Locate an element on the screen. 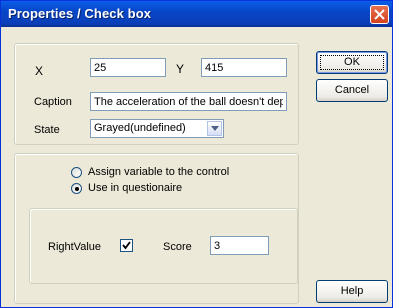 The height and width of the screenshot is (308, 393). window-title: Properties / Check box is located at coordinates (80, 13).